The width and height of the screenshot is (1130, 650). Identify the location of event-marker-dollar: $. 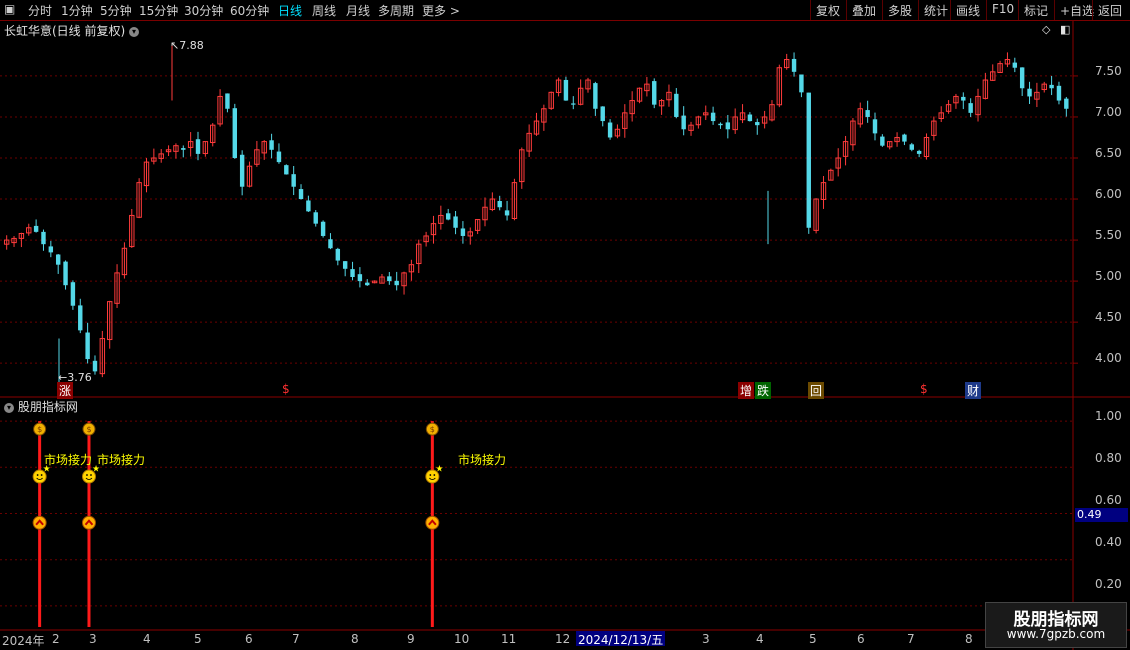
(286, 389).